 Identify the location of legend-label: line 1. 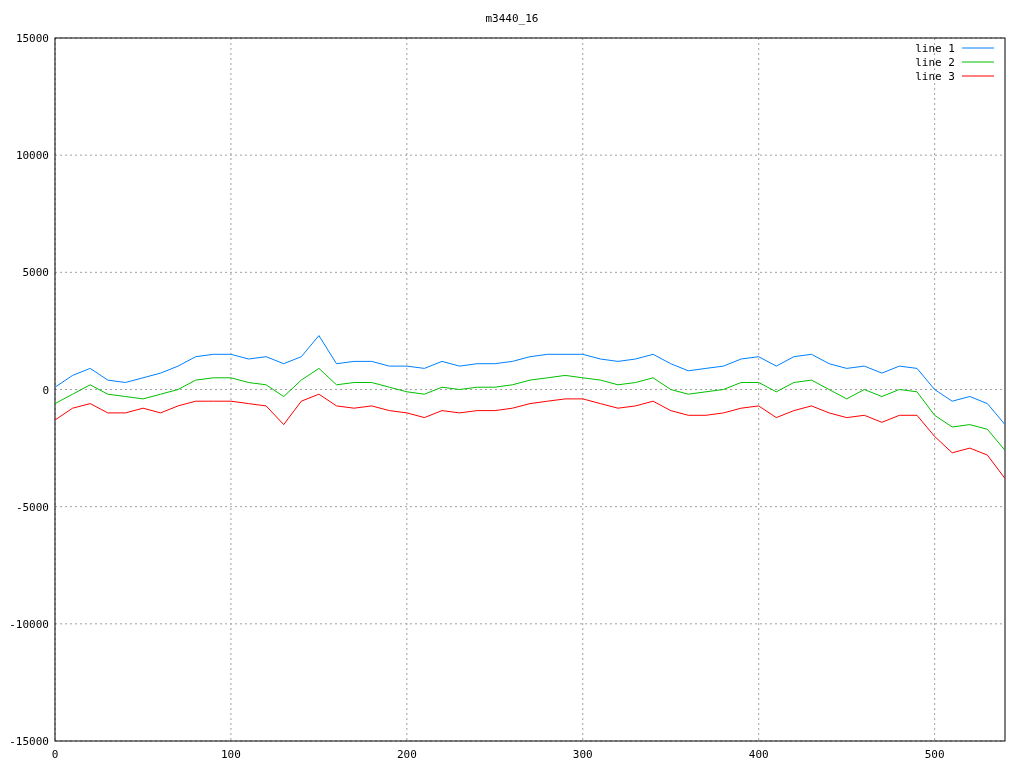
(935, 48).